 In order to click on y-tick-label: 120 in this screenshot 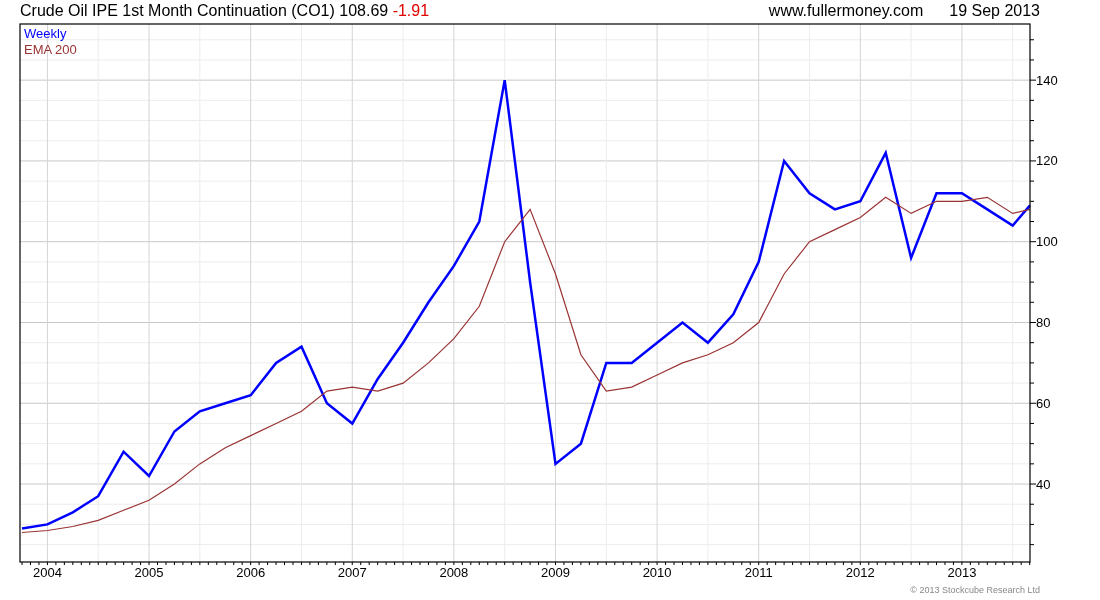, I will do `click(1047, 161)`.